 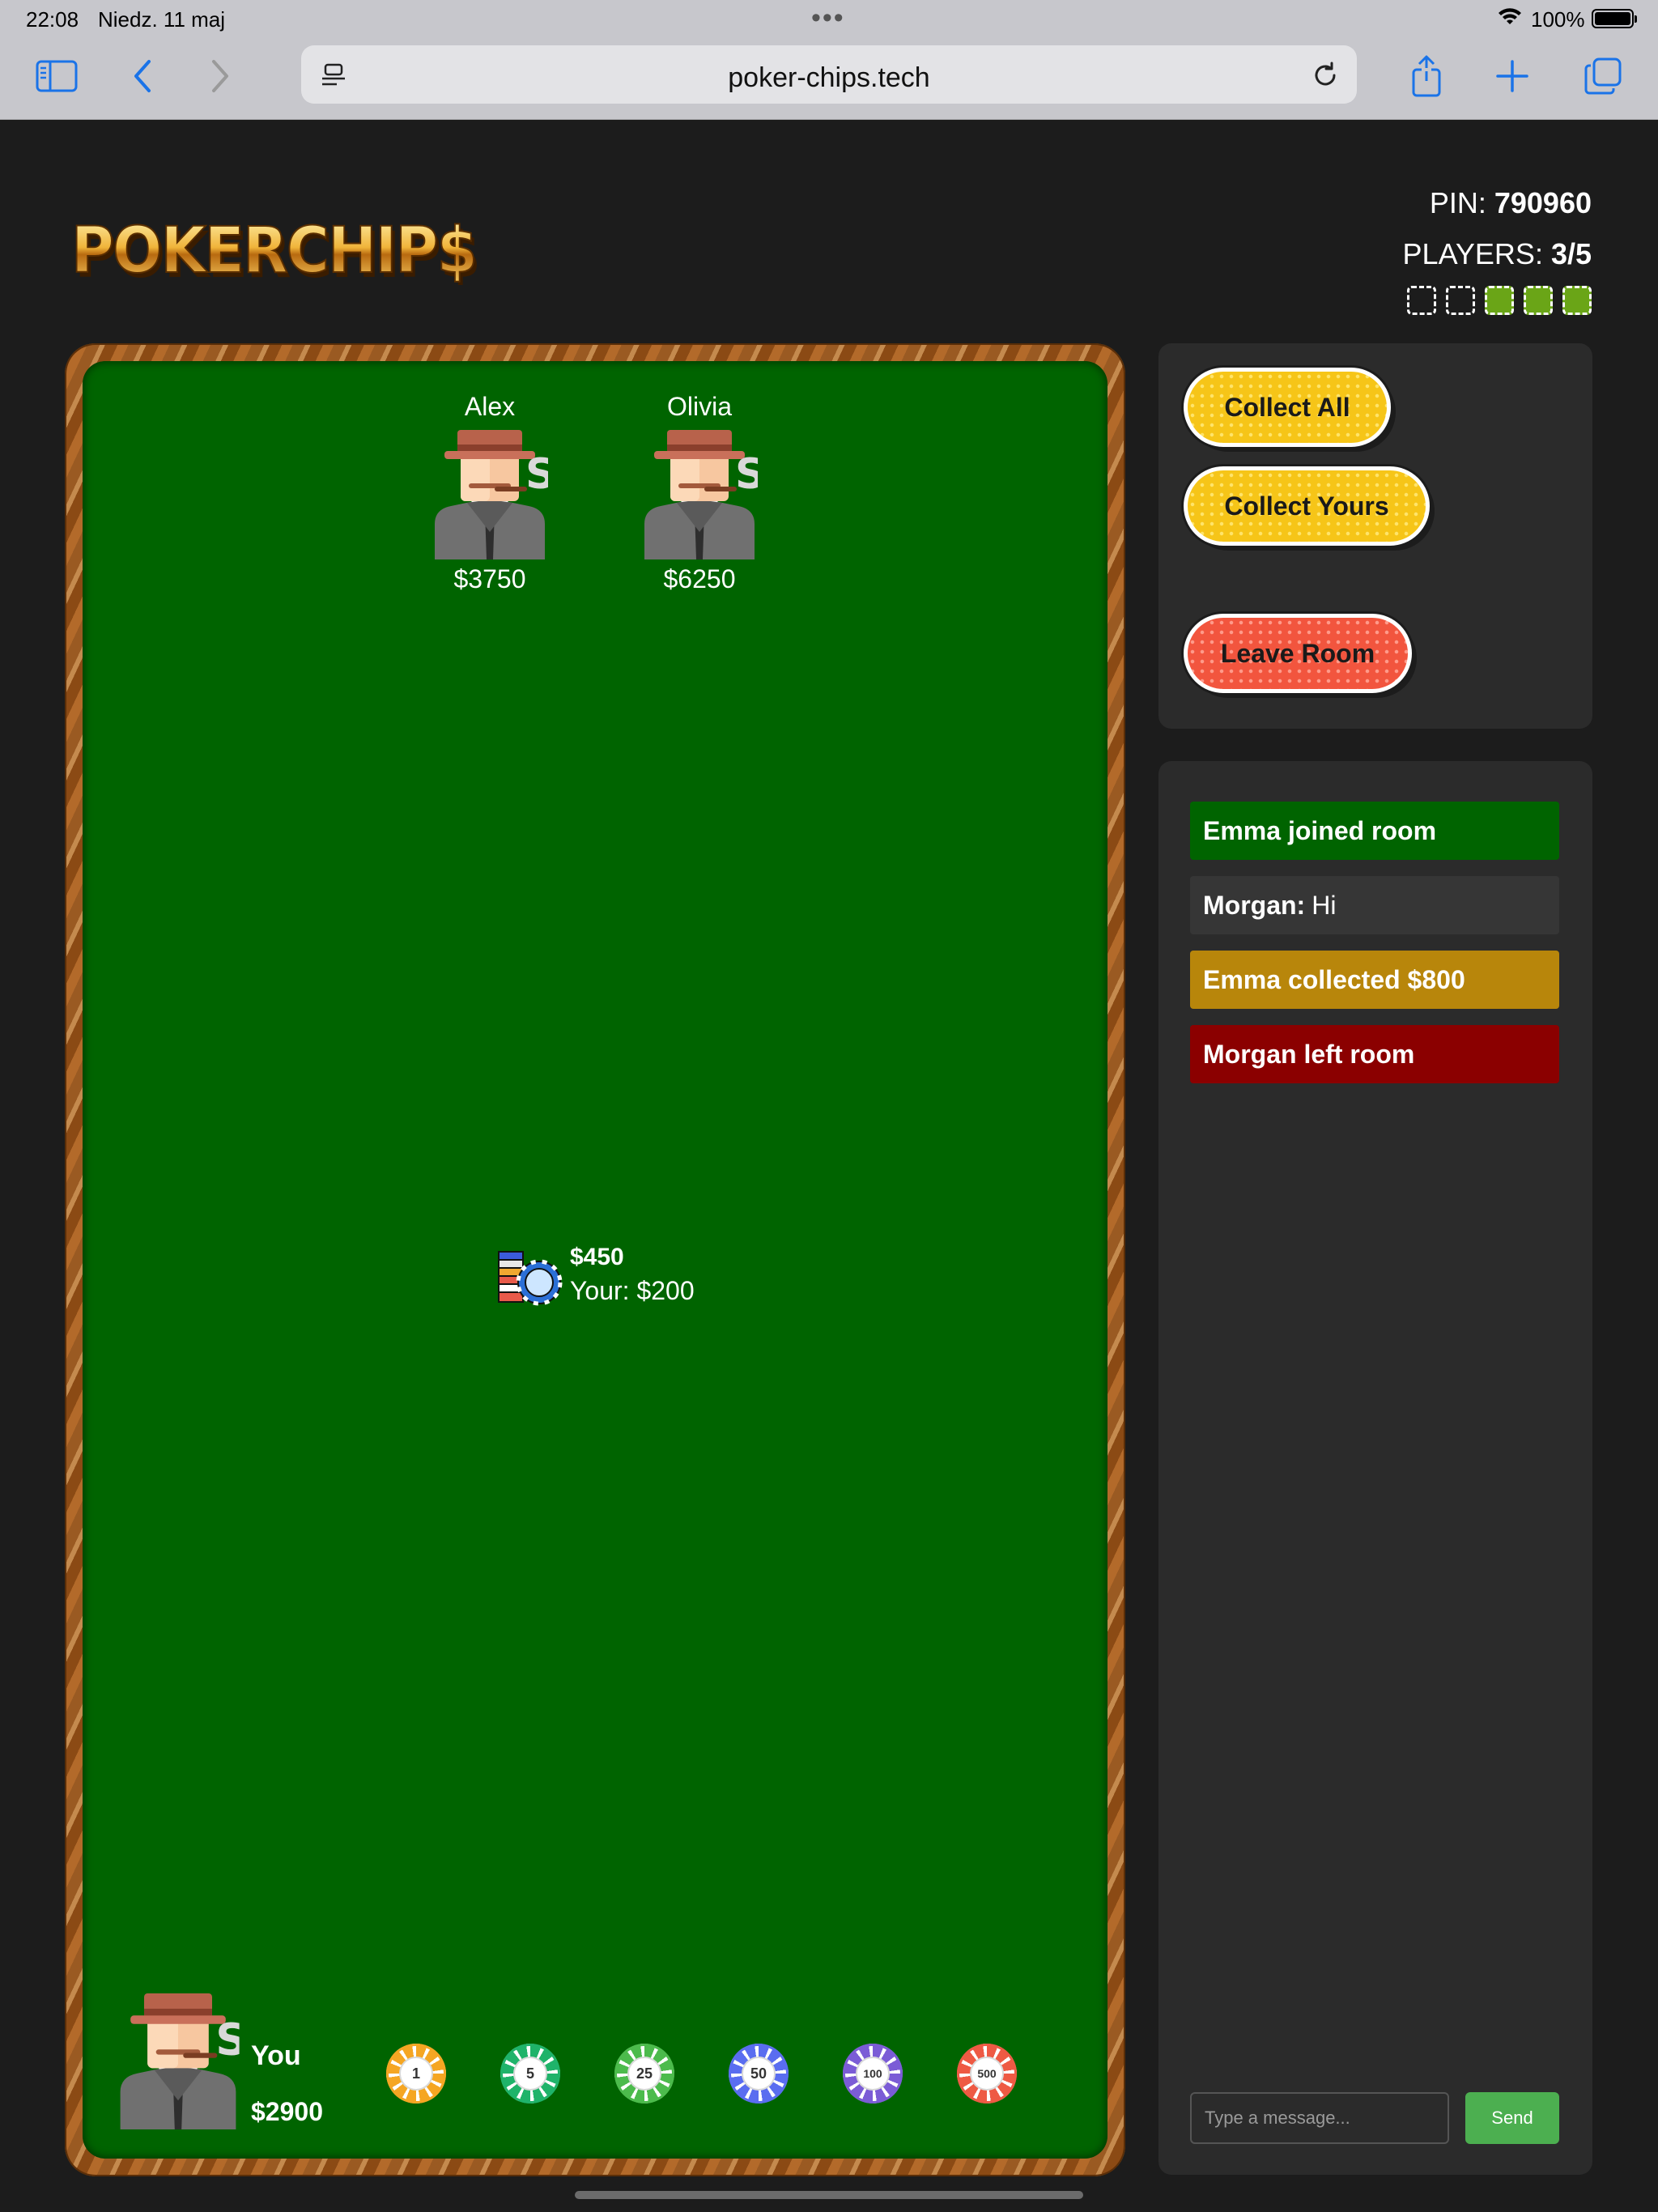 I want to click on tab-overview-icon, so click(x=1603, y=76).